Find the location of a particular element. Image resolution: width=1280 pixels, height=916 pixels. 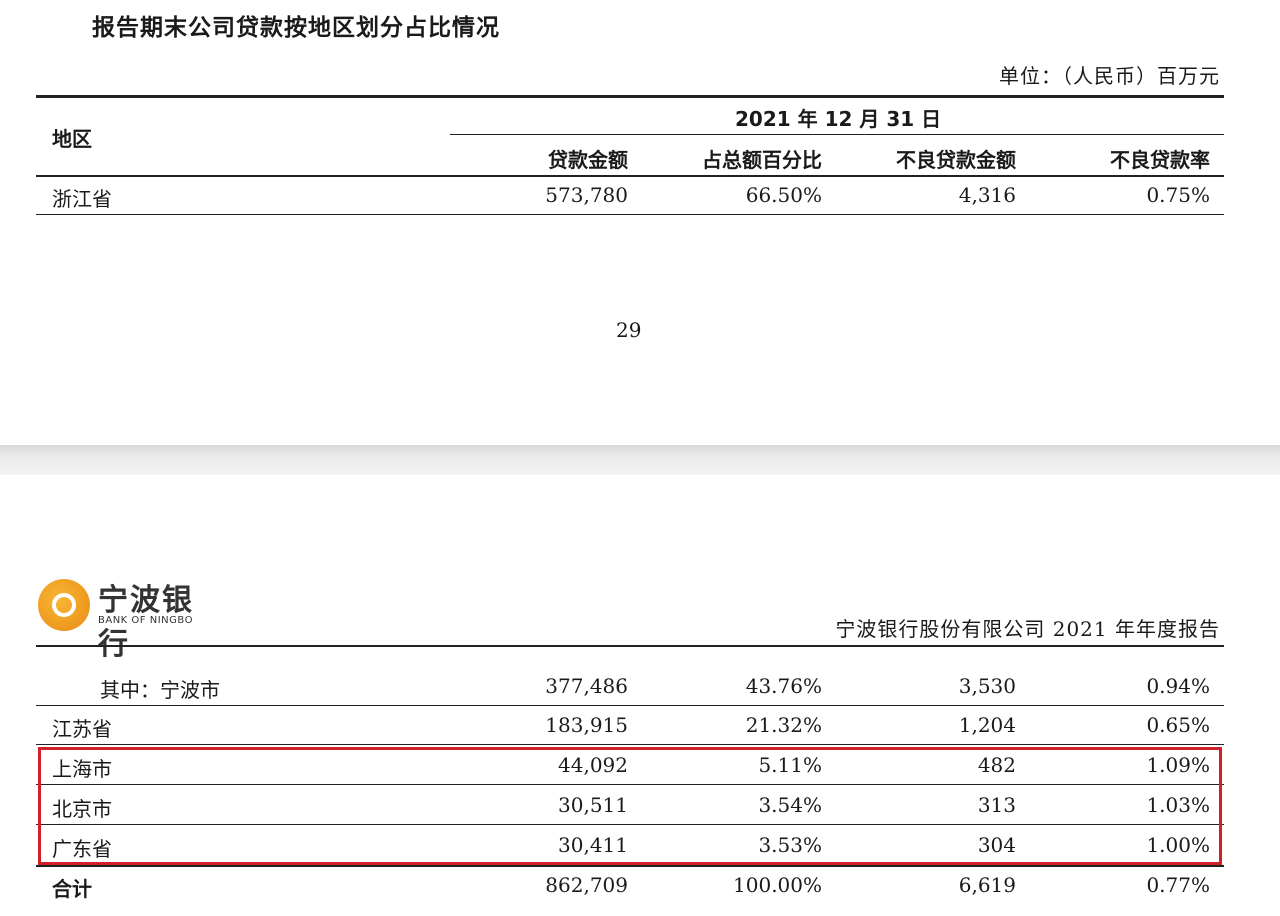

highlight-box is located at coordinates (630, 806).